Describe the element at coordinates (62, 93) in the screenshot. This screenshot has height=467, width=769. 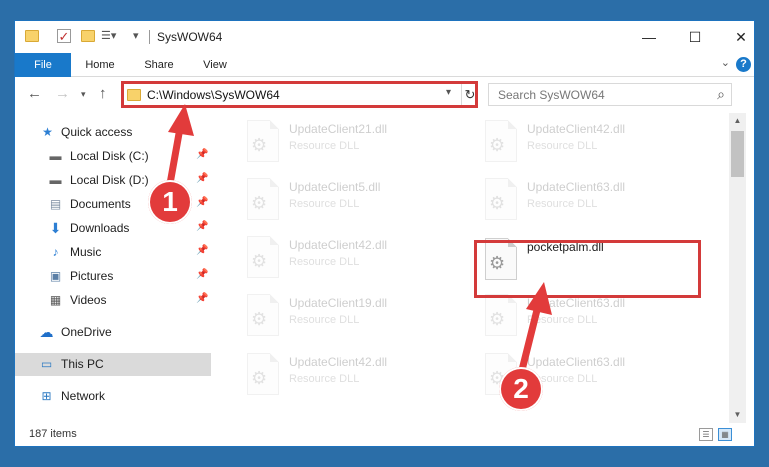
I see `forward-arrow-icon: →` at that location.